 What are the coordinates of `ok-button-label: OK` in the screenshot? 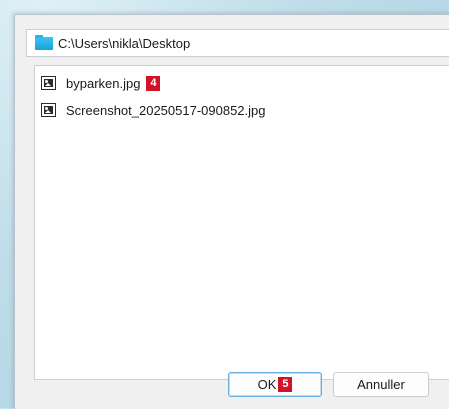 It's located at (267, 384).